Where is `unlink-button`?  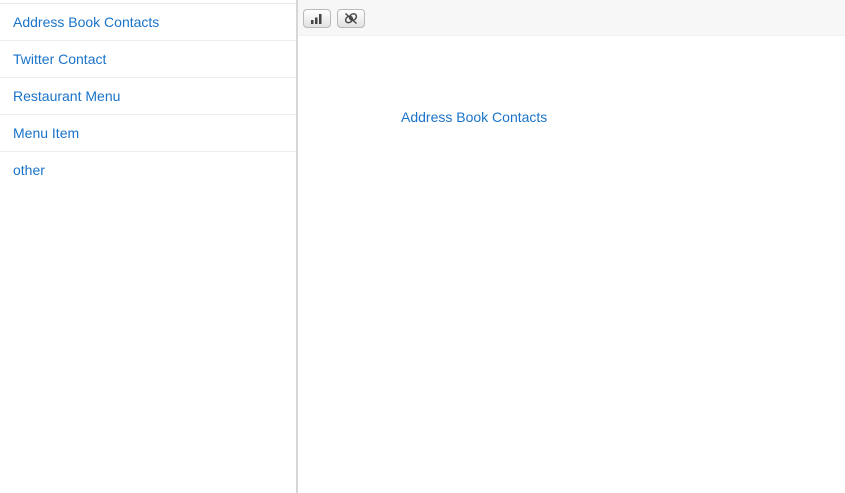 unlink-button is located at coordinates (351, 18).